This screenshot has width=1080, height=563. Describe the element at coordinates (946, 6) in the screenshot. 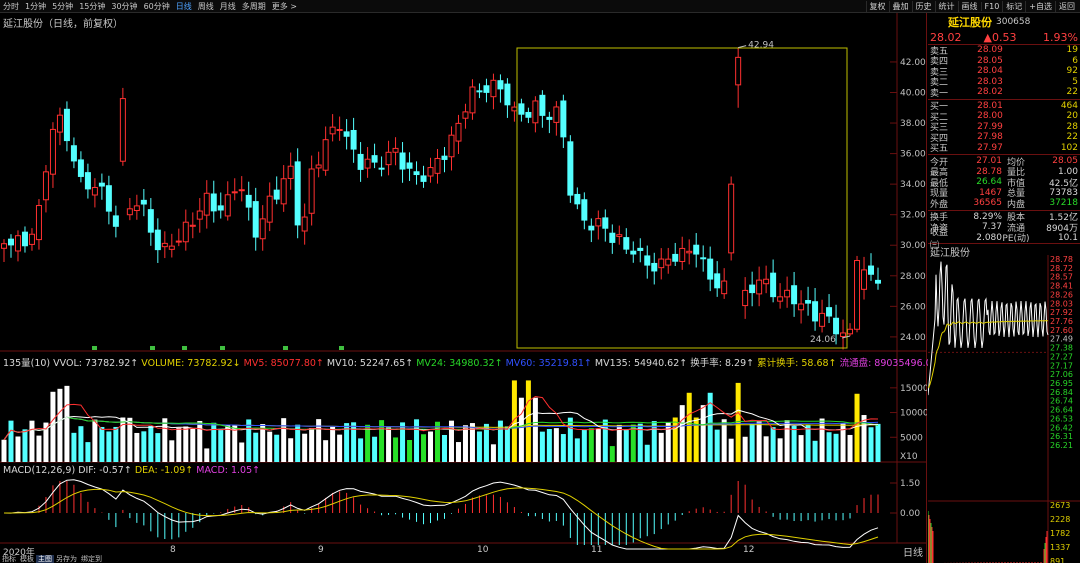

I see `tool-button-3: 统计` at that location.